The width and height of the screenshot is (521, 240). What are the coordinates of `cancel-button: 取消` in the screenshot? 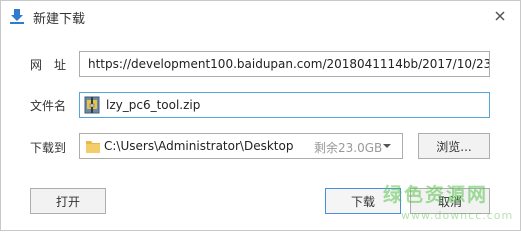 It's located at (450, 201).